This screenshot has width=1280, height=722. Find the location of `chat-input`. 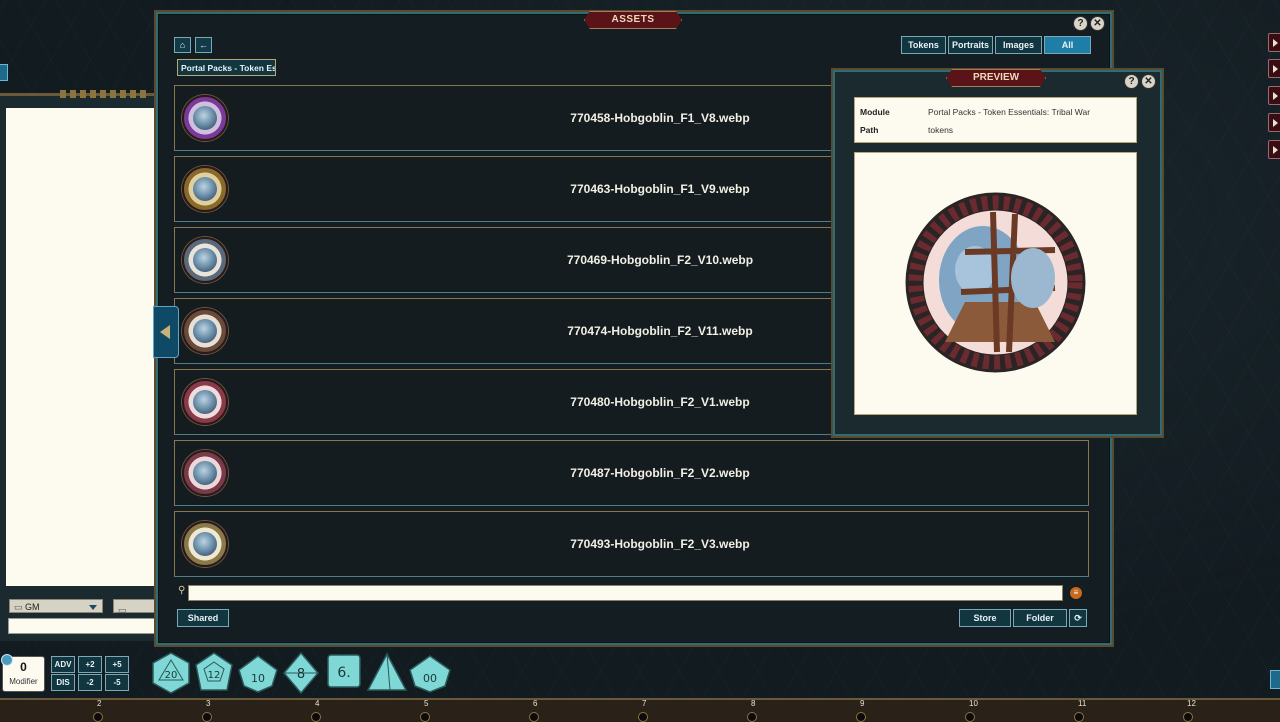

chat-input is located at coordinates (81, 626).